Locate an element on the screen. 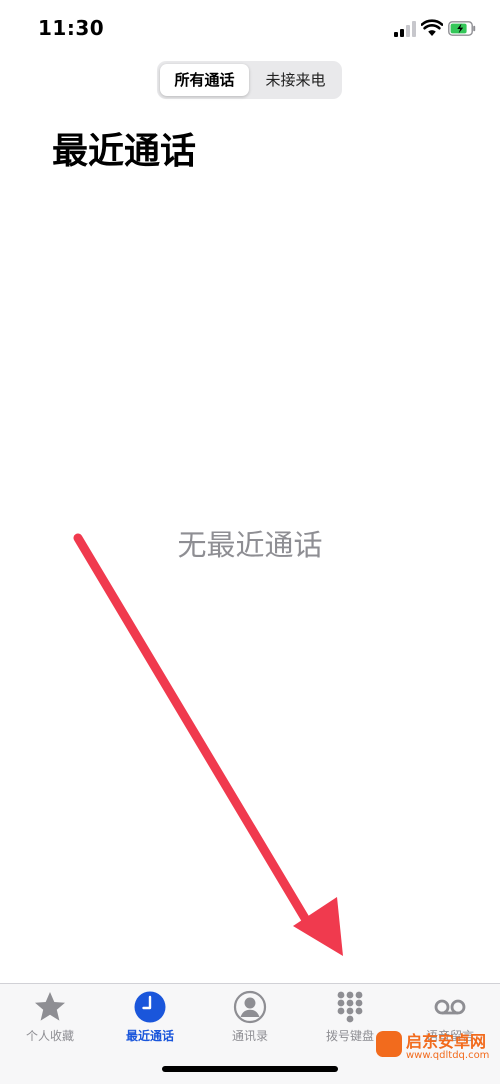 The width and height of the screenshot is (500, 1084). watermark-url: www.qdltdq.com is located at coordinates (448, 1055).